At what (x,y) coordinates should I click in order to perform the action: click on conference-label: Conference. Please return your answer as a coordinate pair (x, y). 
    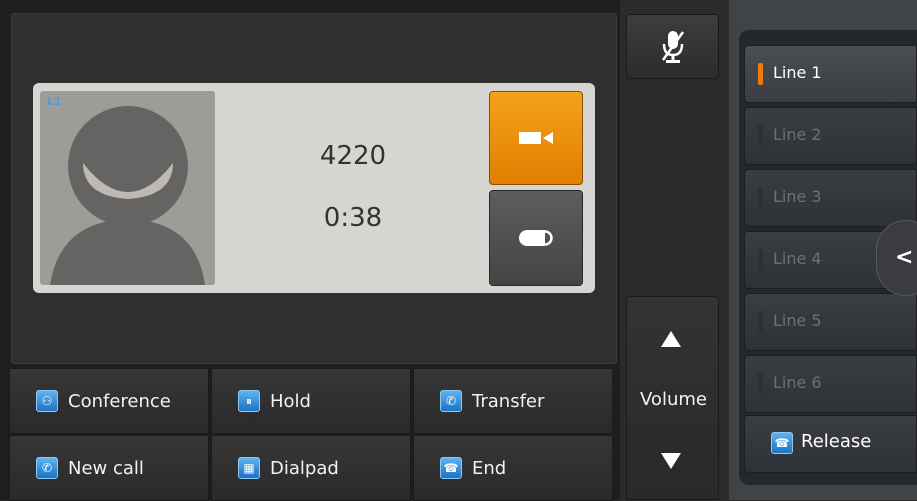
    Looking at the image, I should click on (119, 401).